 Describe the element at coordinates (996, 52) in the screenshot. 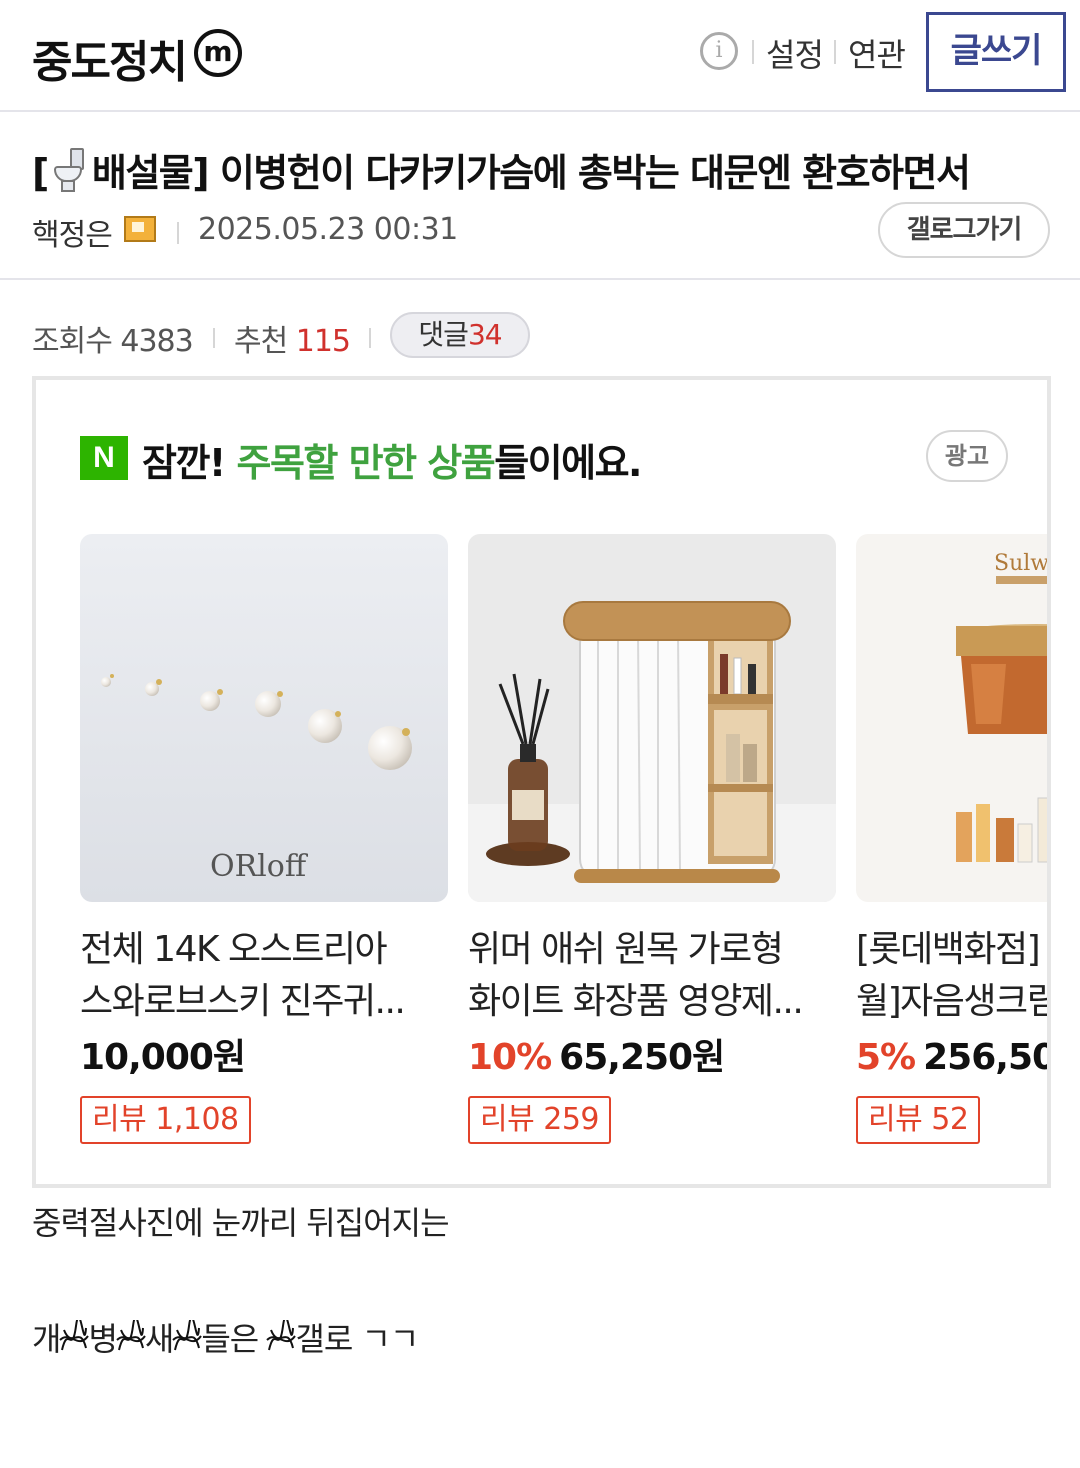

I see `write-button: 글쓰기` at that location.